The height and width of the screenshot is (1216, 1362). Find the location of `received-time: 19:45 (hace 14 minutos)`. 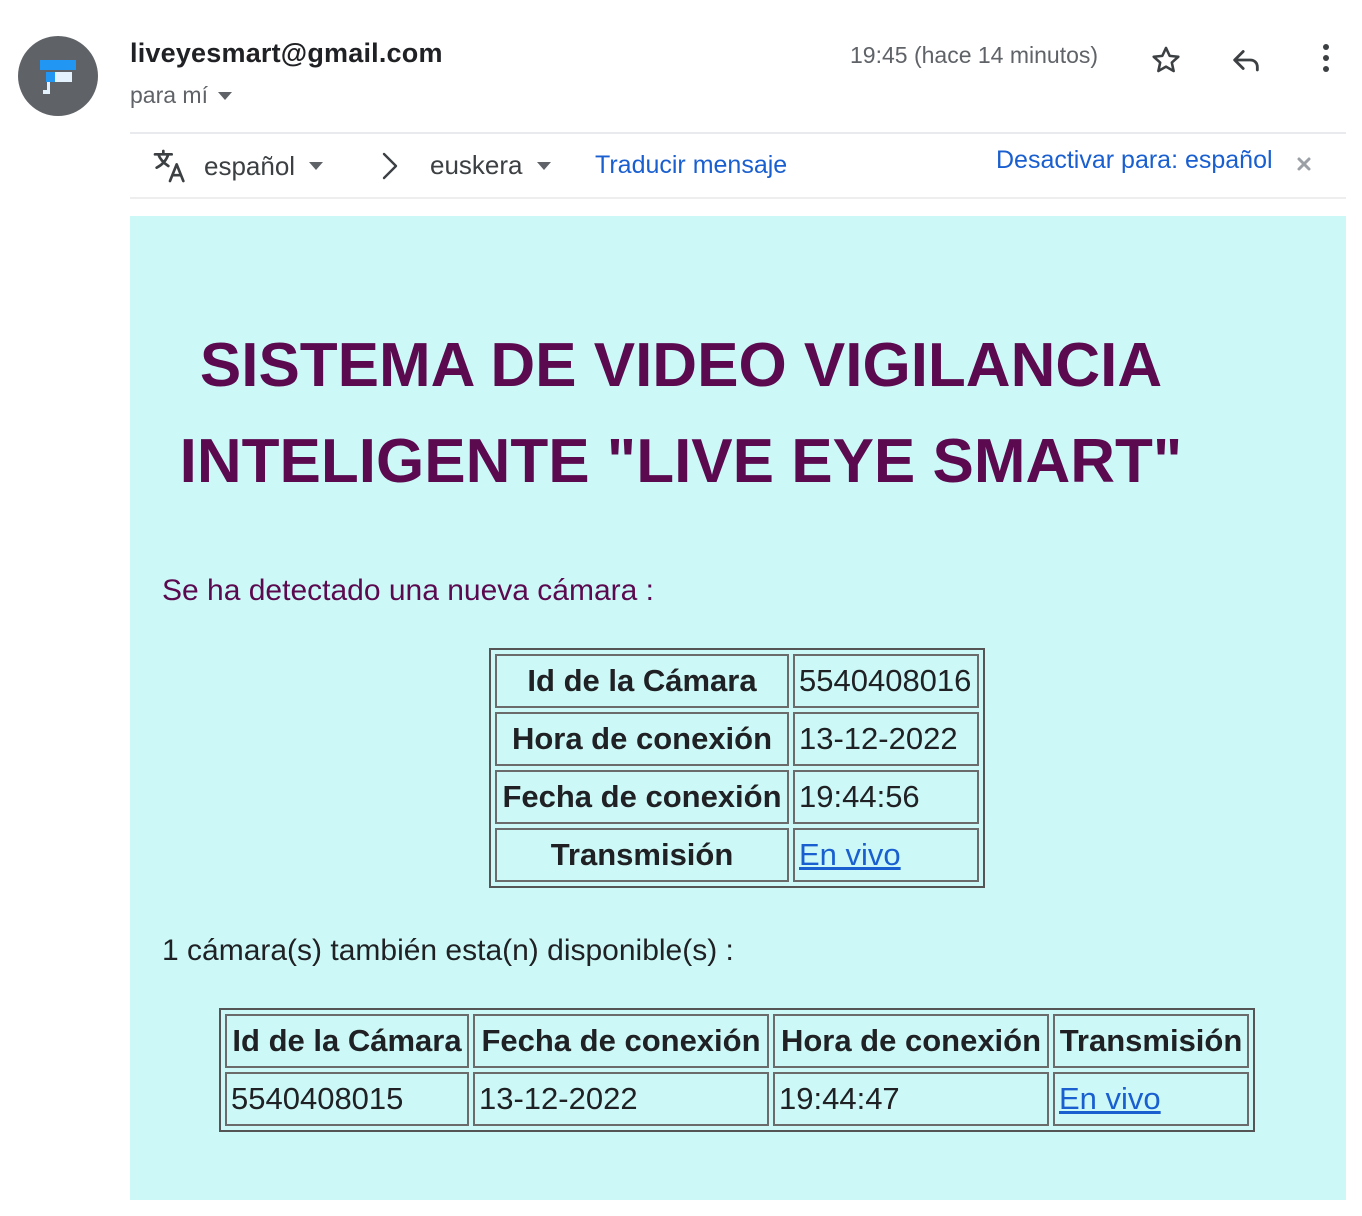

received-time: 19:45 (hace 14 minutos) is located at coordinates (974, 55).